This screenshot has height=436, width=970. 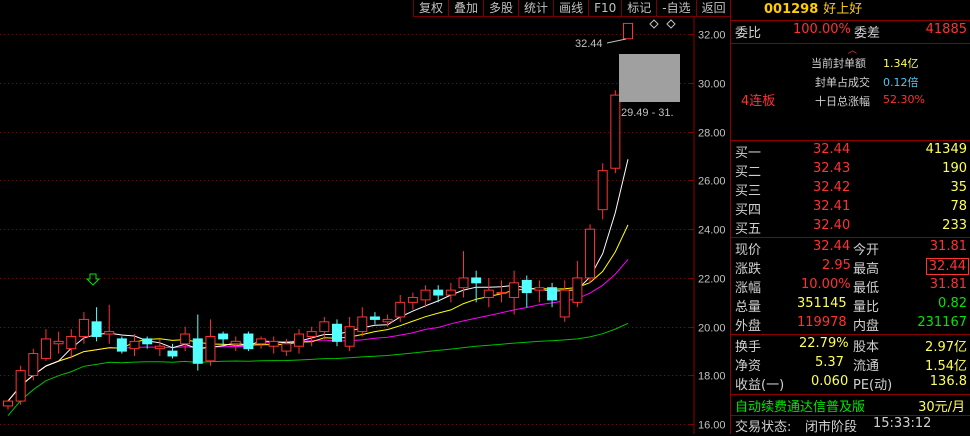 What do you see at coordinates (948, 381) in the screenshot?
I see `pe-value: 136.8` at bounding box center [948, 381].